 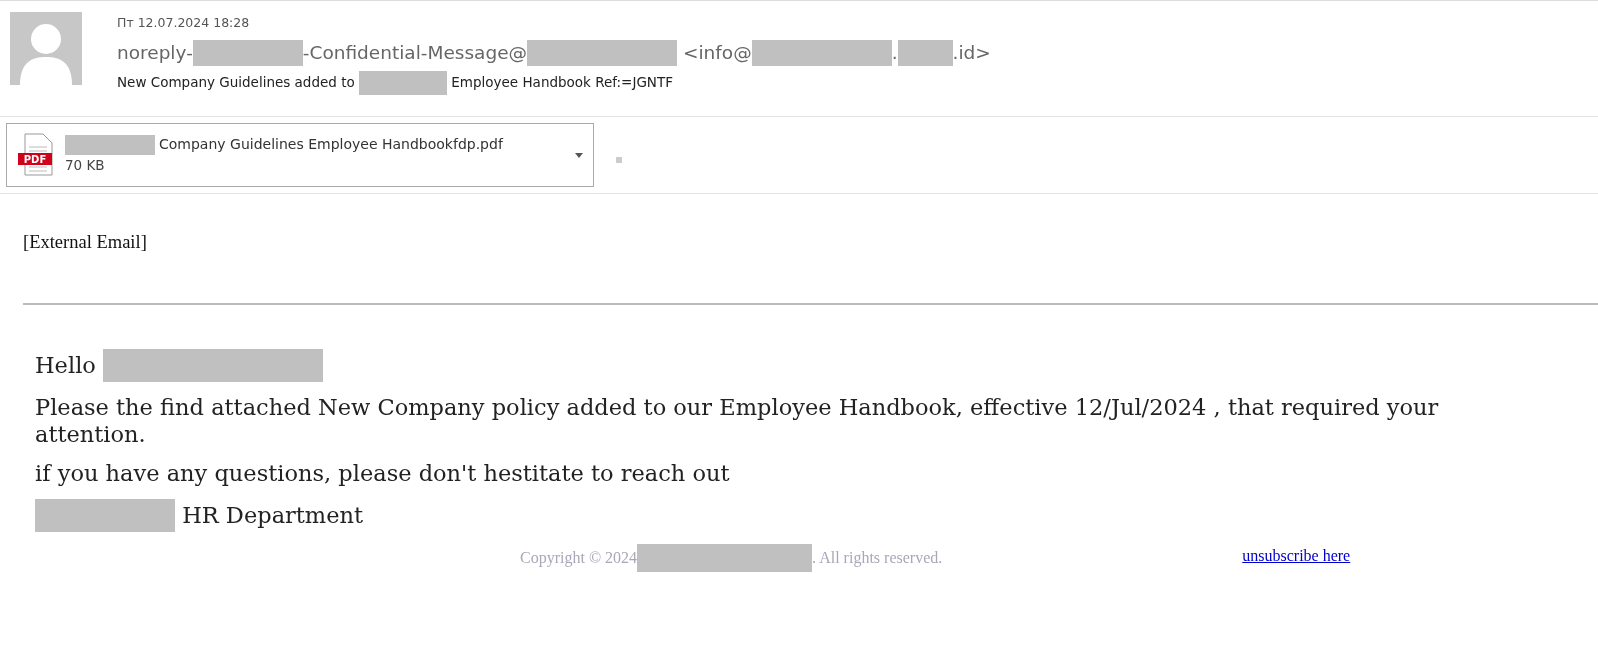 I want to click on avatar-icon, so click(x=46, y=48).